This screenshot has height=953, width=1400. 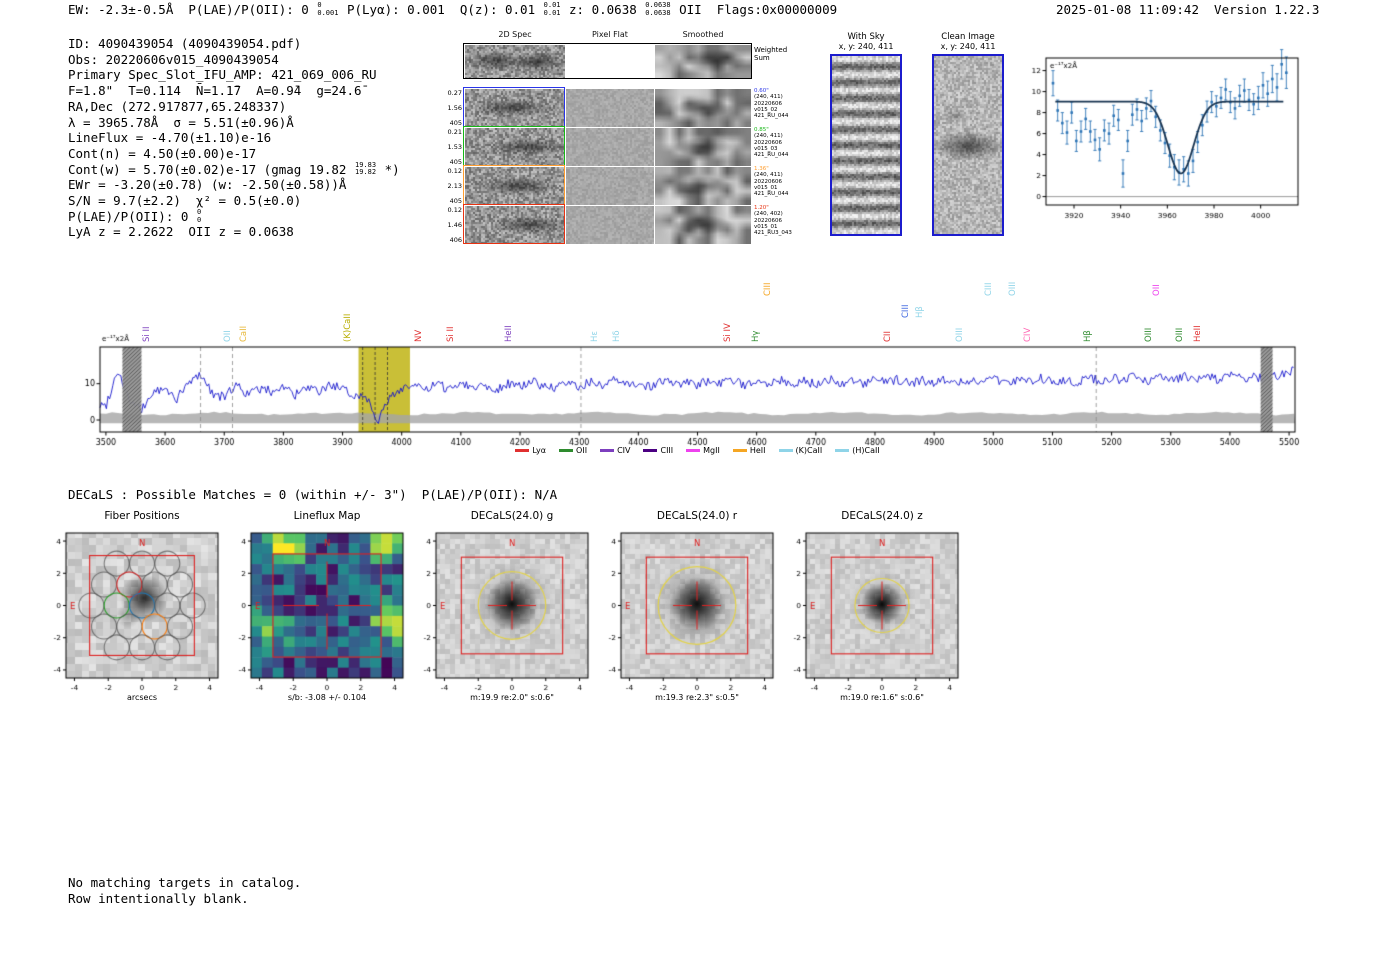 I want to click on stacked-value: 0.01 0.01, so click(x=552, y=9).